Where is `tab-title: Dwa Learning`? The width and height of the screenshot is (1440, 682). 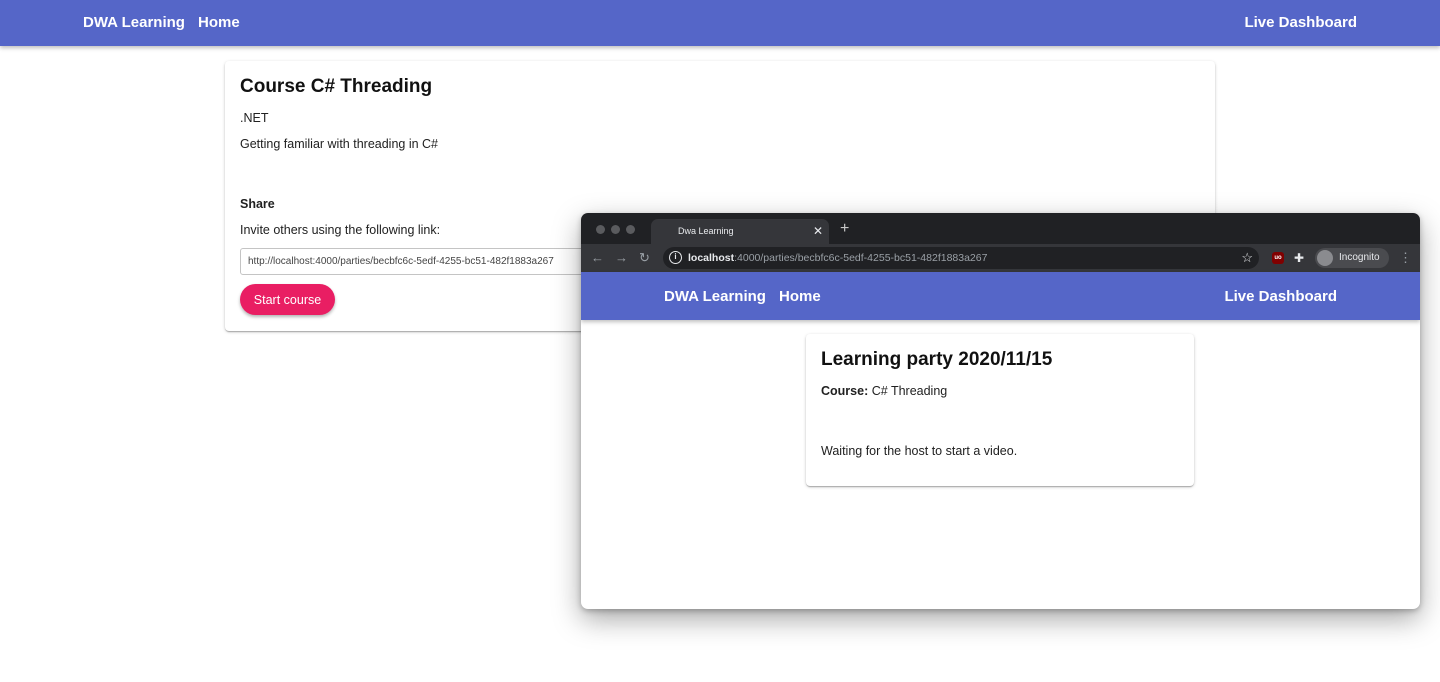
tab-title: Dwa Learning is located at coordinates (706, 231).